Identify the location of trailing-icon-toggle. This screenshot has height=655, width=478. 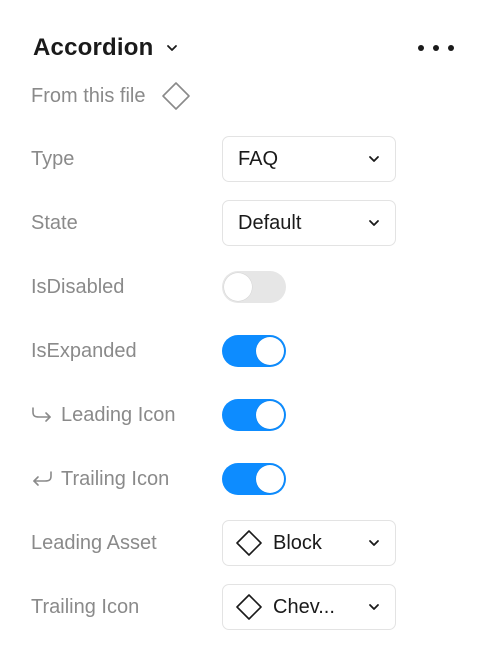
(254, 479).